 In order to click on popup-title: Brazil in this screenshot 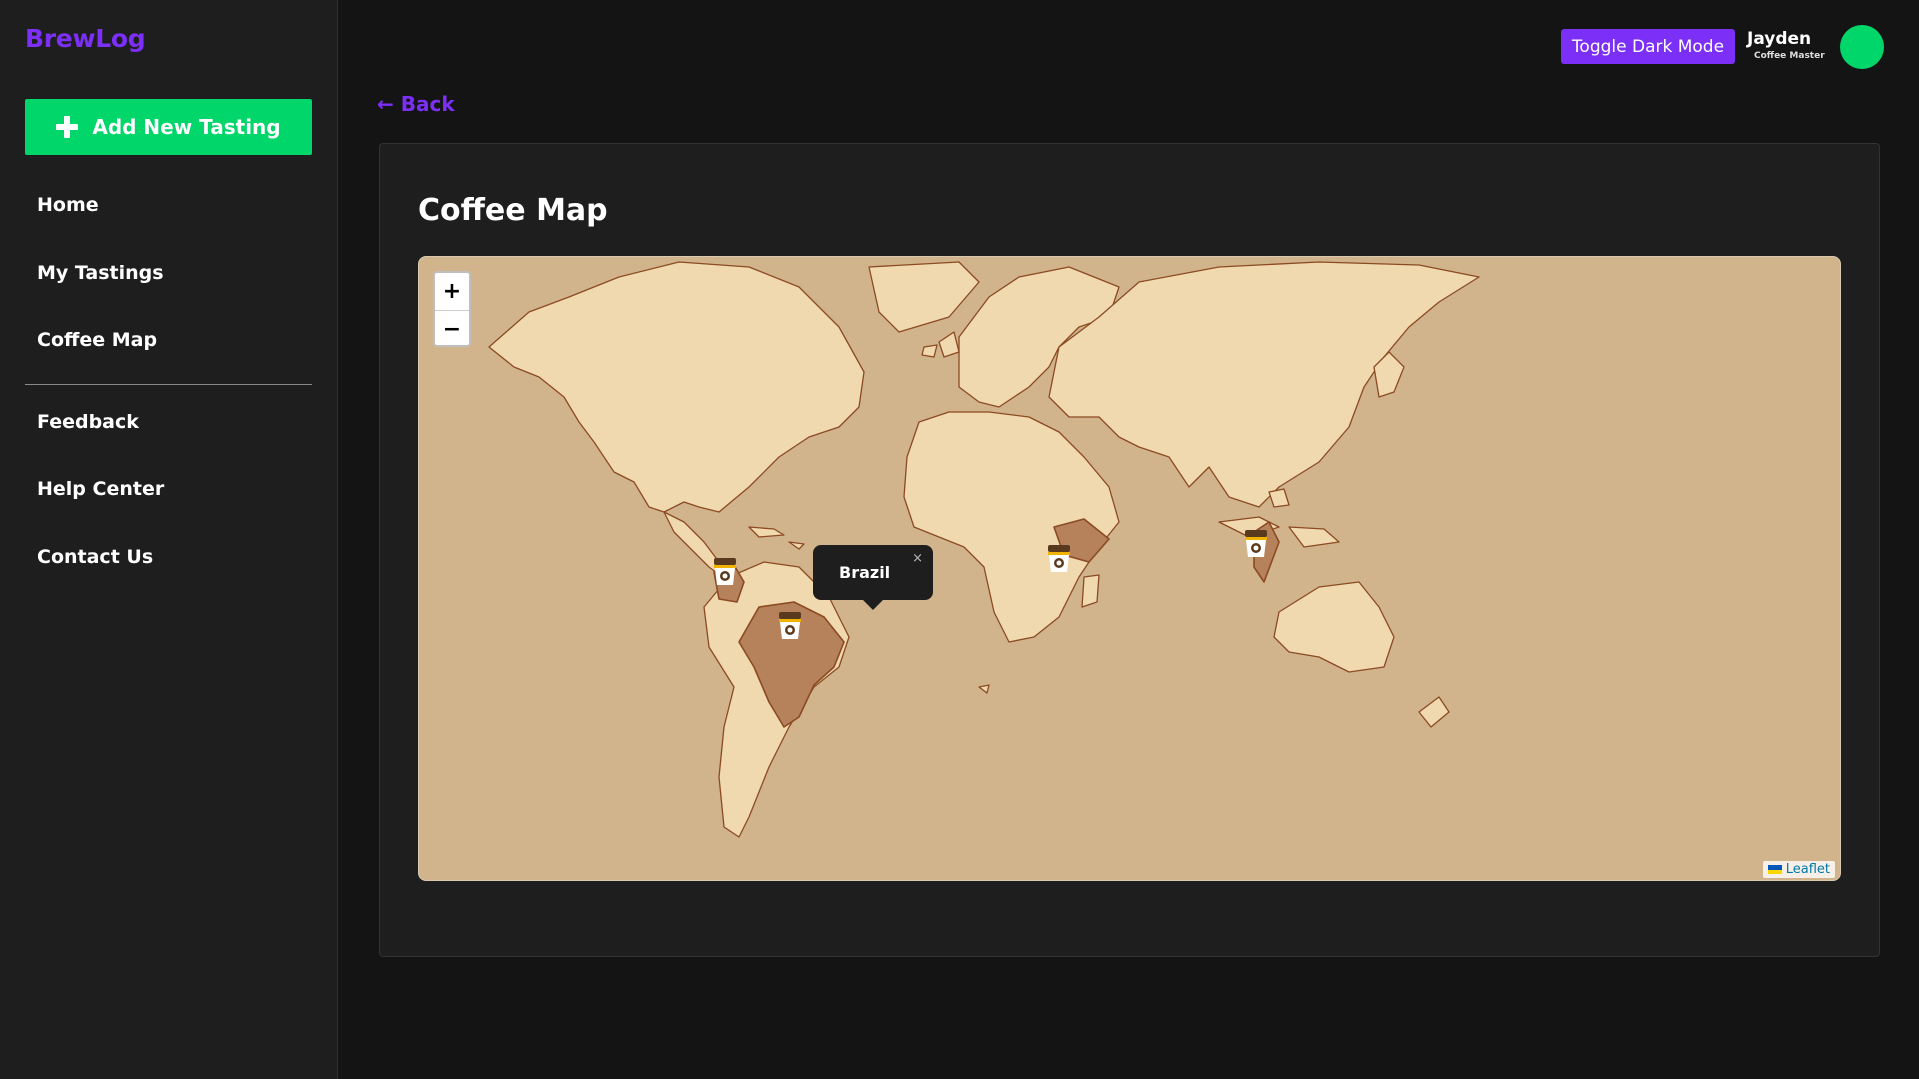, I will do `click(865, 572)`.